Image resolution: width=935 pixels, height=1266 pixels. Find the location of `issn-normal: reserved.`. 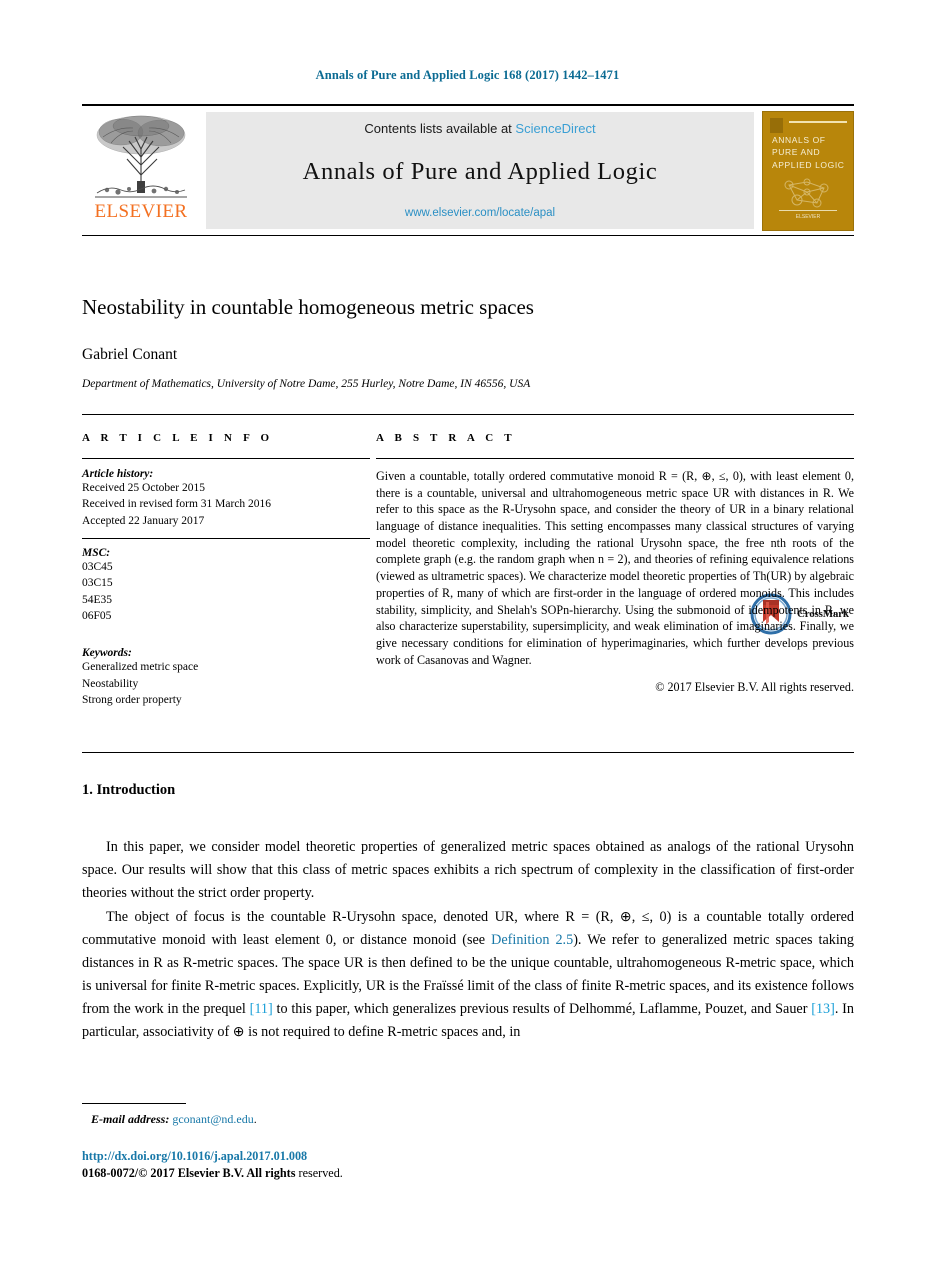

issn-normal: reserved. is located at coordinates (319, 1172).